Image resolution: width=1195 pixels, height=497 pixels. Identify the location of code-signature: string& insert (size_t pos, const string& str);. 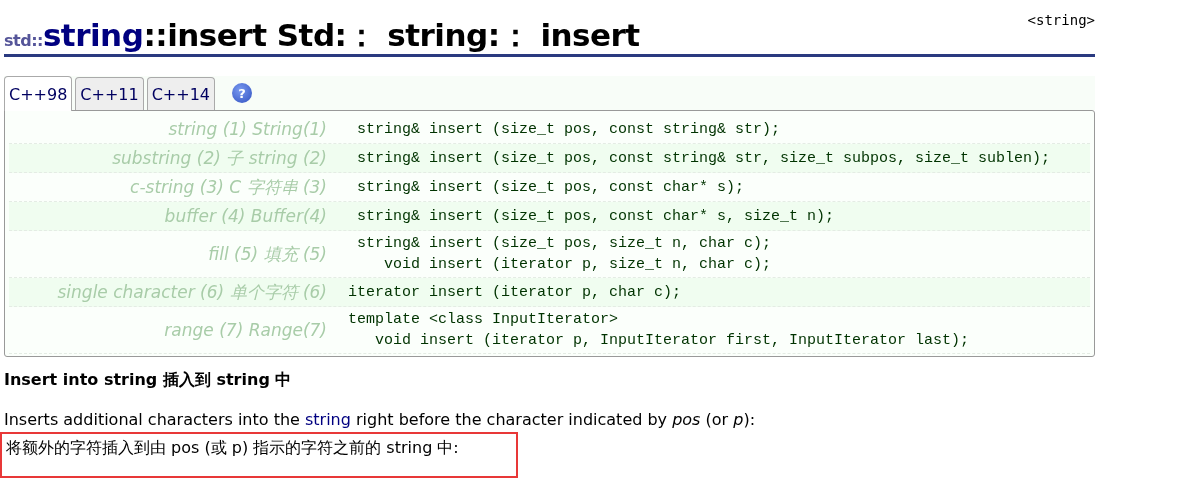
(568, 129).